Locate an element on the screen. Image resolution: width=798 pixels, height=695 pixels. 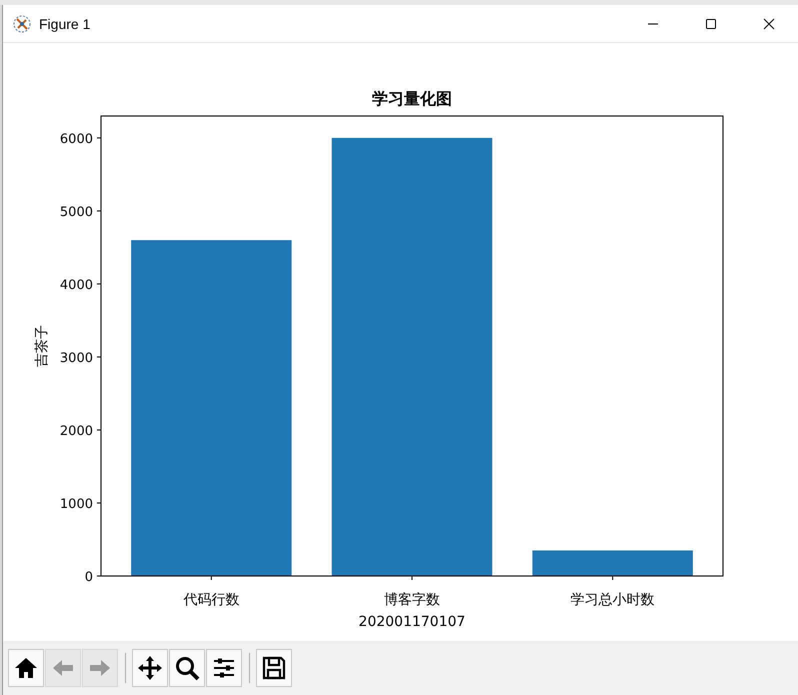
configure-button is located at coordinates (224, 668).